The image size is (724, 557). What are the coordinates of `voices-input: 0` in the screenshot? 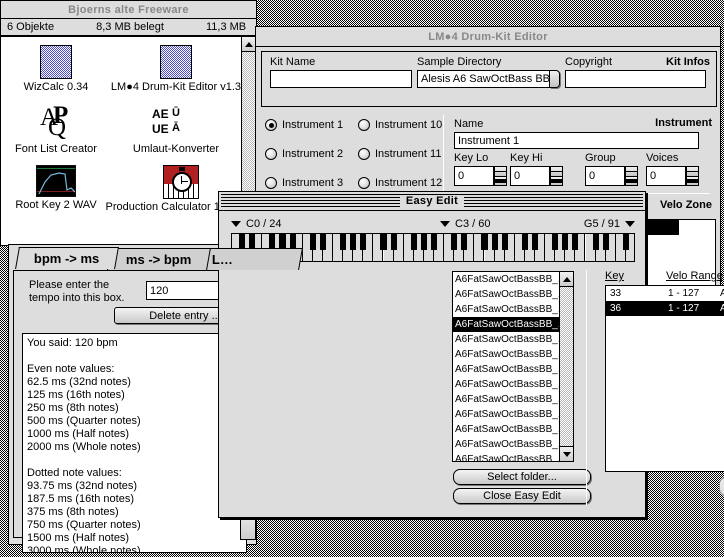 It's located at (666, 176).